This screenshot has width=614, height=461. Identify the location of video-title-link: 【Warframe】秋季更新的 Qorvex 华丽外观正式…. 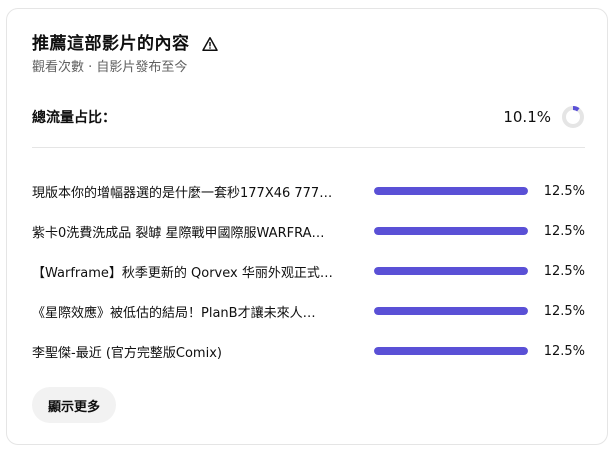
(191, 271).